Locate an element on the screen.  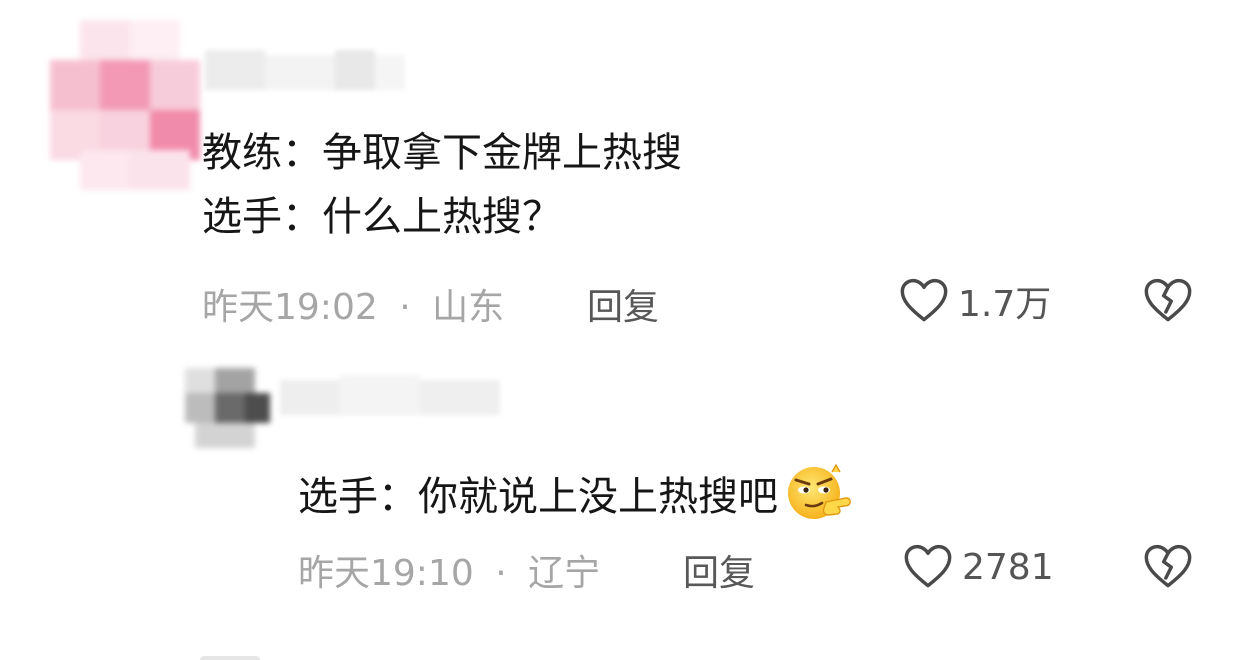
comment-text-line-1: 教练：争取拿下金牌上热搜 is located at coordinates (442, 153).